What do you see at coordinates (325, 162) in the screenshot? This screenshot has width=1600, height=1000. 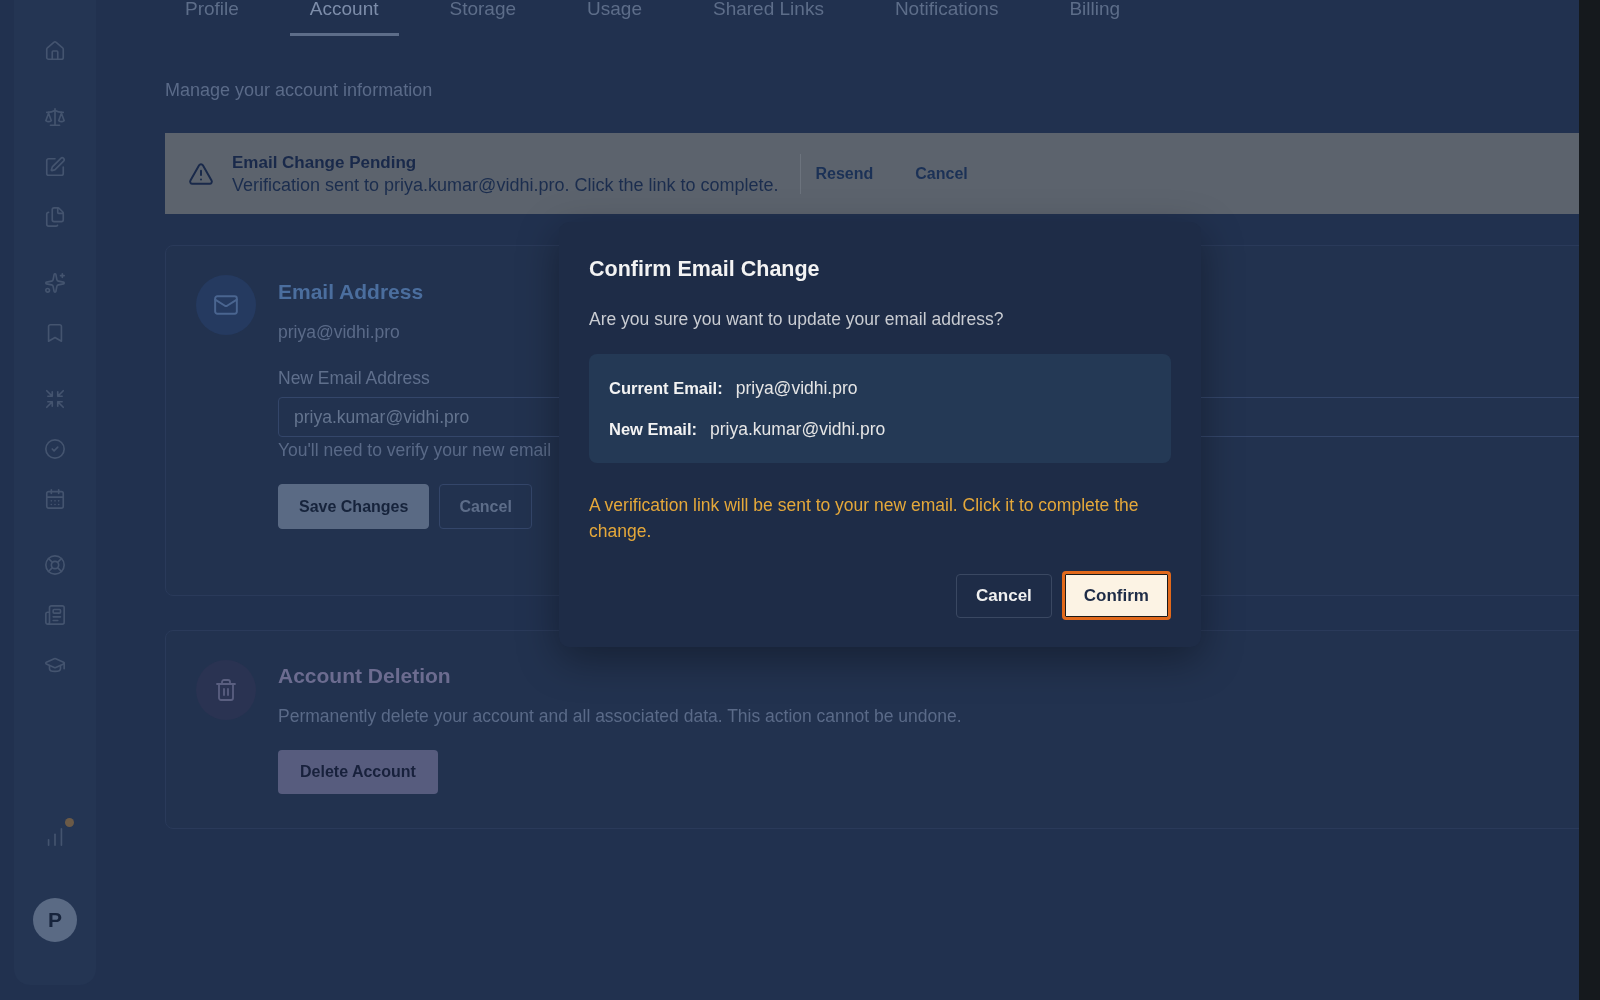 I see `banner-title: Email Change Pending` at bounding box center [325, 162].